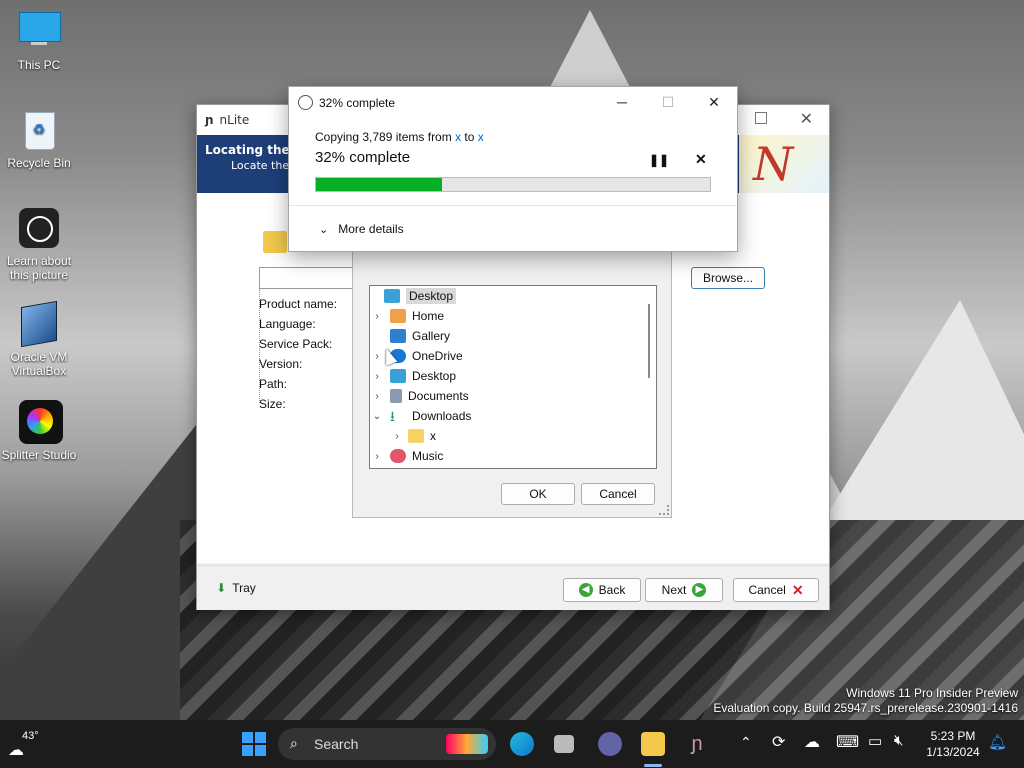  Describe the element at coordinates (39, 268) in the screenshot. I see `desktop-icon-label: Learn about this picture` at that location.